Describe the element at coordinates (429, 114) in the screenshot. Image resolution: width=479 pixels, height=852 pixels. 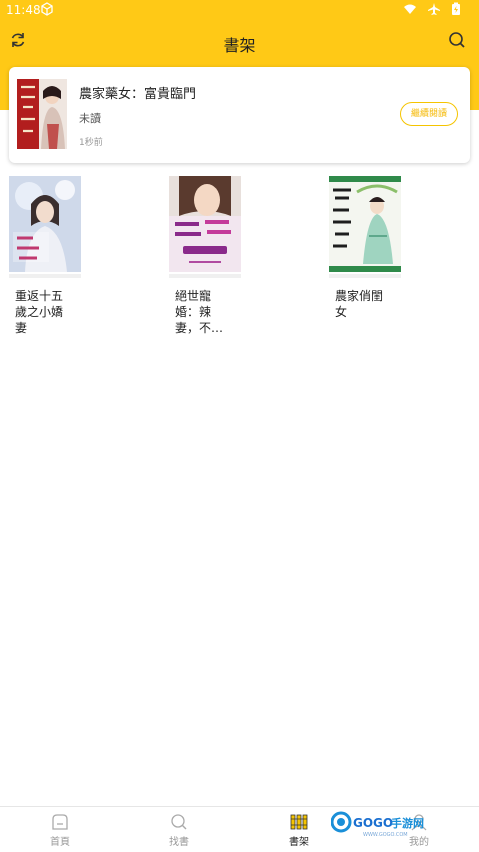
I see `continue-reading-button: 繼續閱讀` at that location.